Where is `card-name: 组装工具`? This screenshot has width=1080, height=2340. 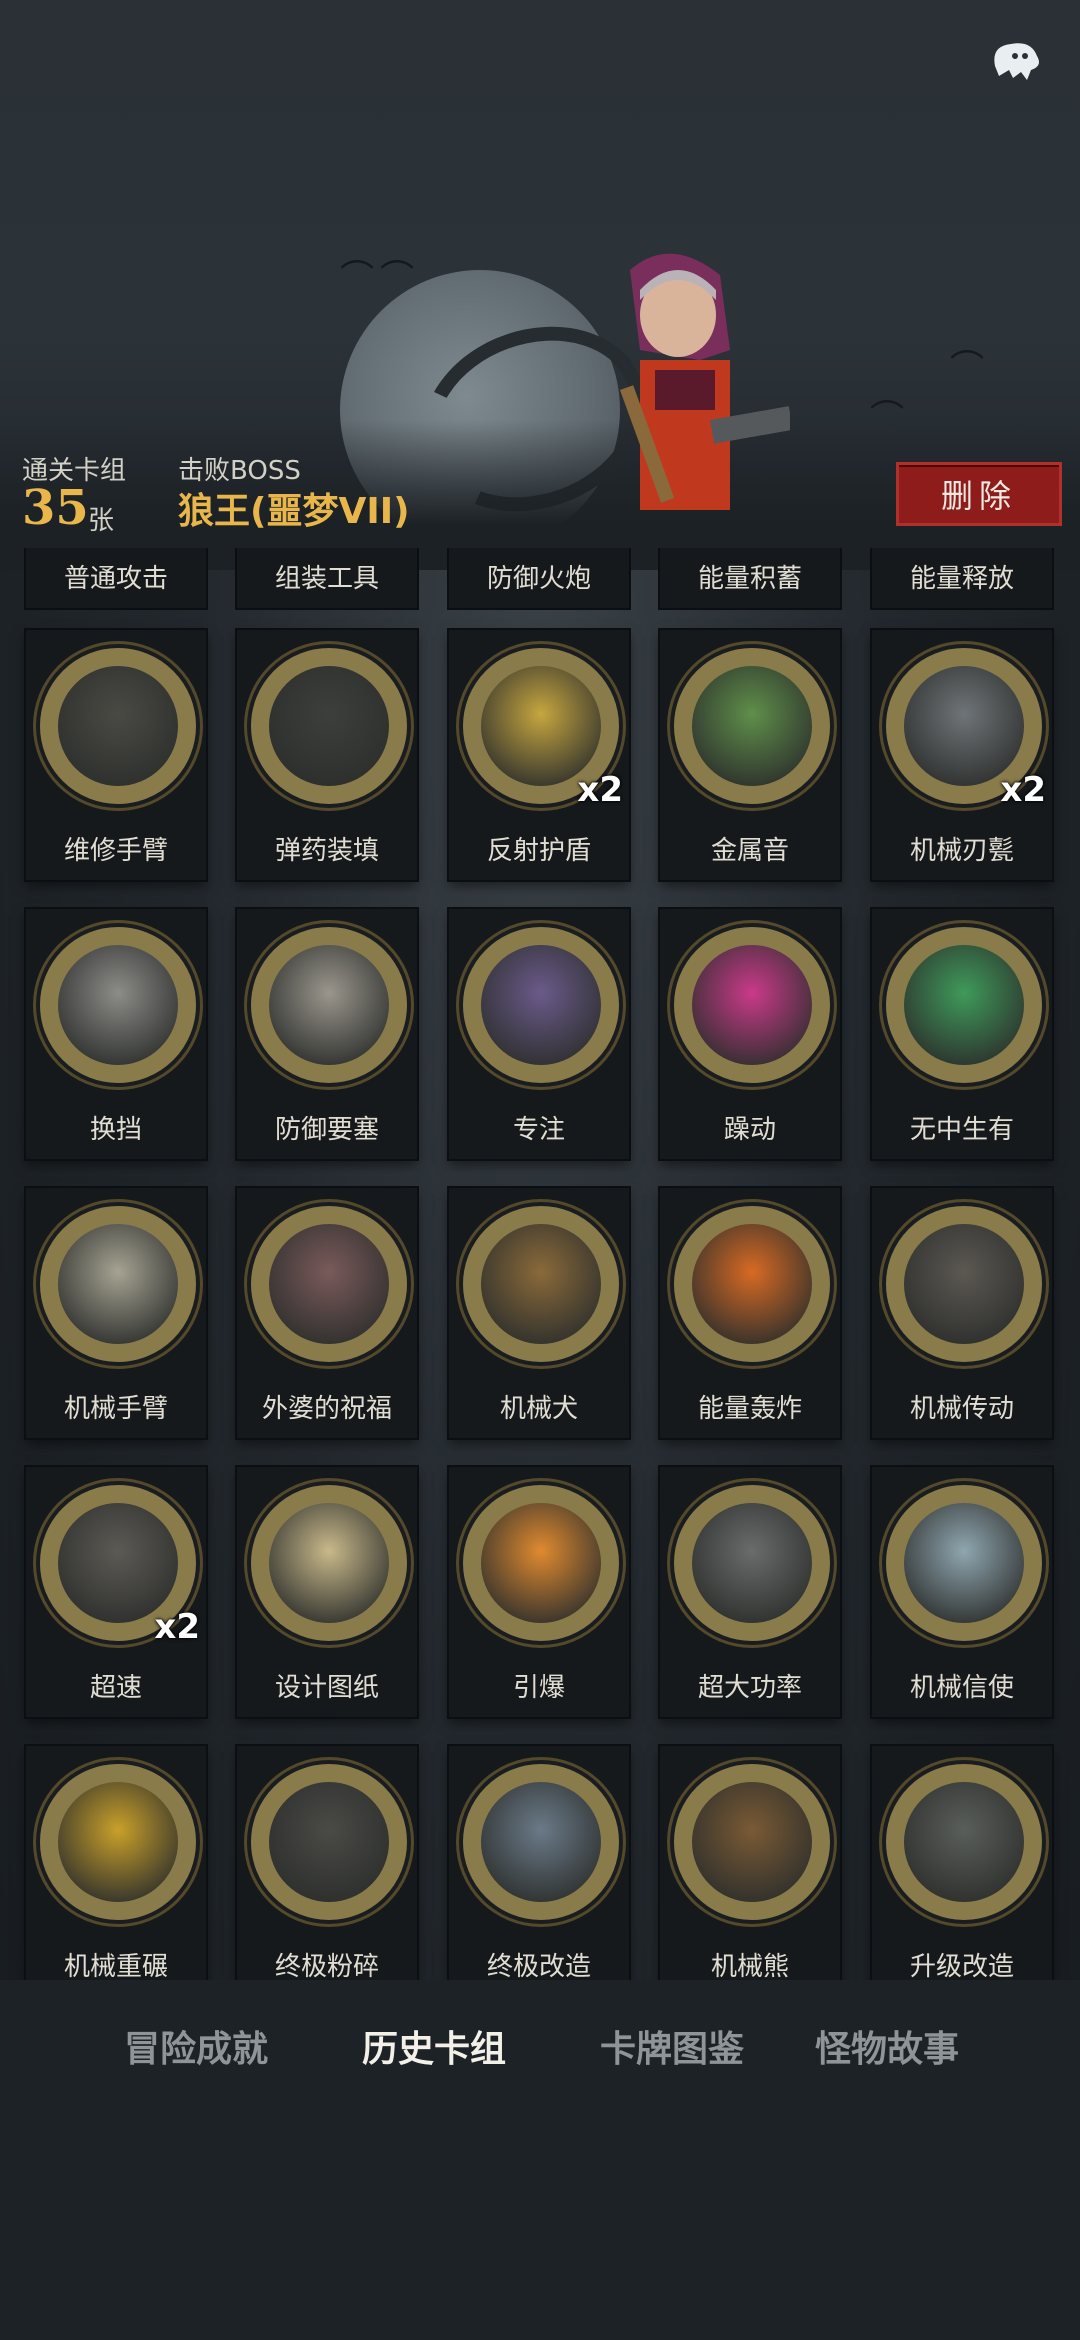 card-name: 组装工具 is located at coordinates (326, 579).